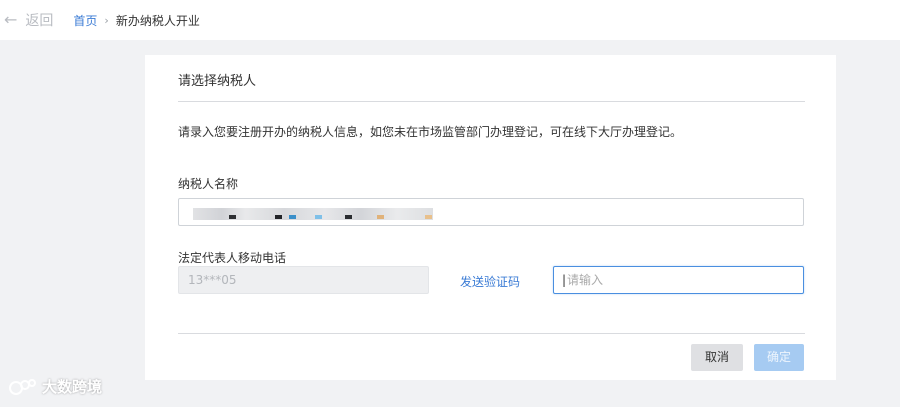 Image resolution: width=900 pixels, height=407 pixels. I want to click on footer-divider, so click(491, 333).